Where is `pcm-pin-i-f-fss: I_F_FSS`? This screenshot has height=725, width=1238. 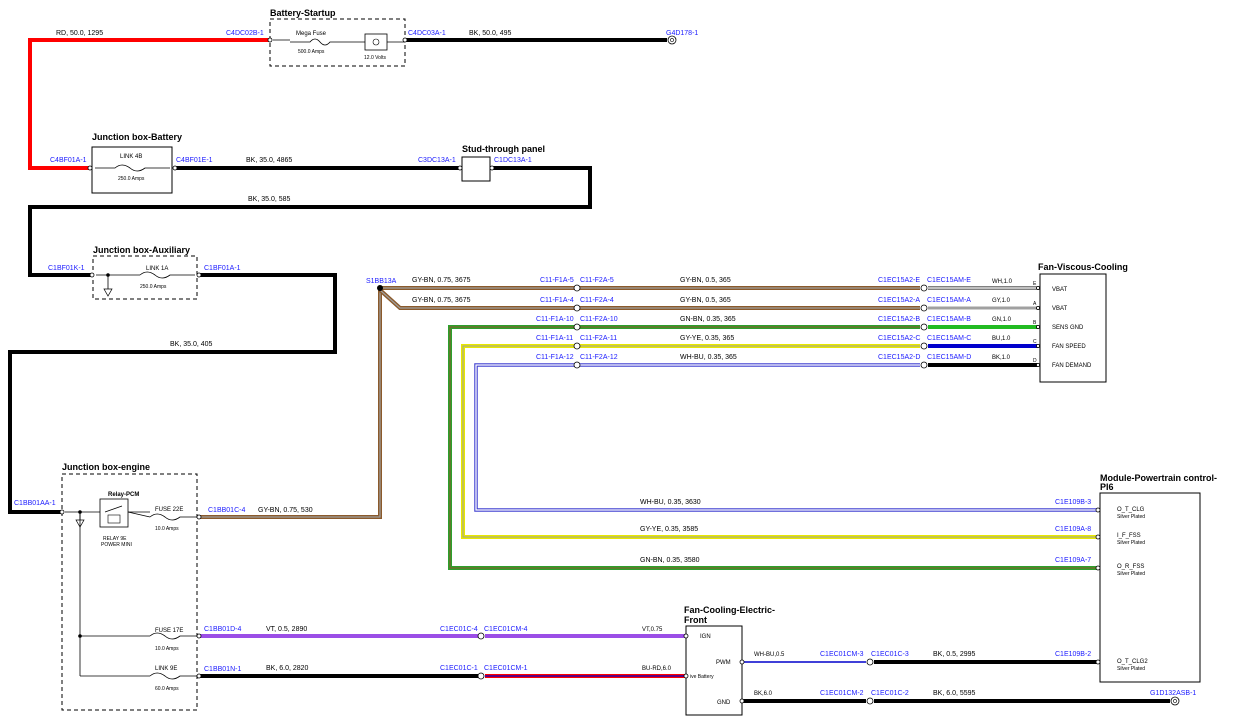
pcm-pin-i-f-fss: I_F_FSS is located at coordinates (1129, 536).